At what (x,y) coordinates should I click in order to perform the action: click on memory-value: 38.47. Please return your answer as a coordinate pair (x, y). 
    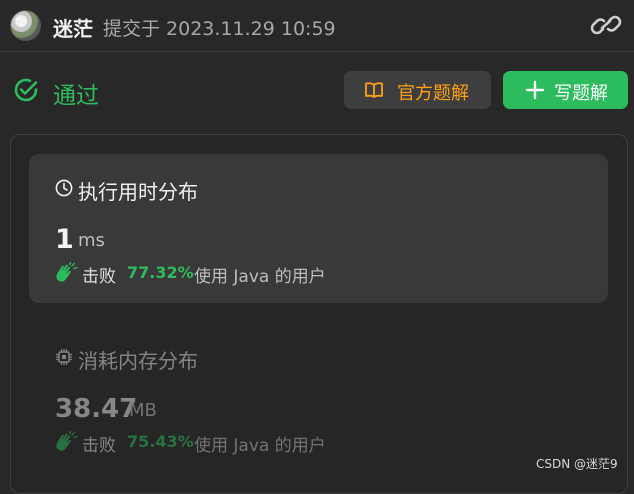
    Looking at the image, I should click on (96, 409).